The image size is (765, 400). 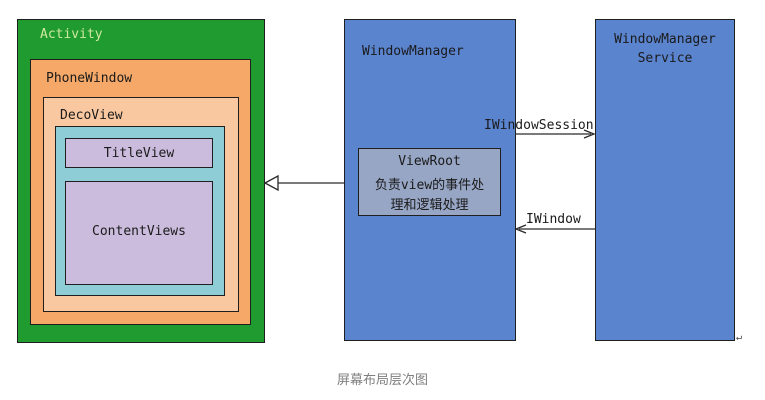 What do you see at coordinates (539, 125) in the screenshot?
I see `iwindow-session-label: IWindowSession` at bounding box center [539, 125].